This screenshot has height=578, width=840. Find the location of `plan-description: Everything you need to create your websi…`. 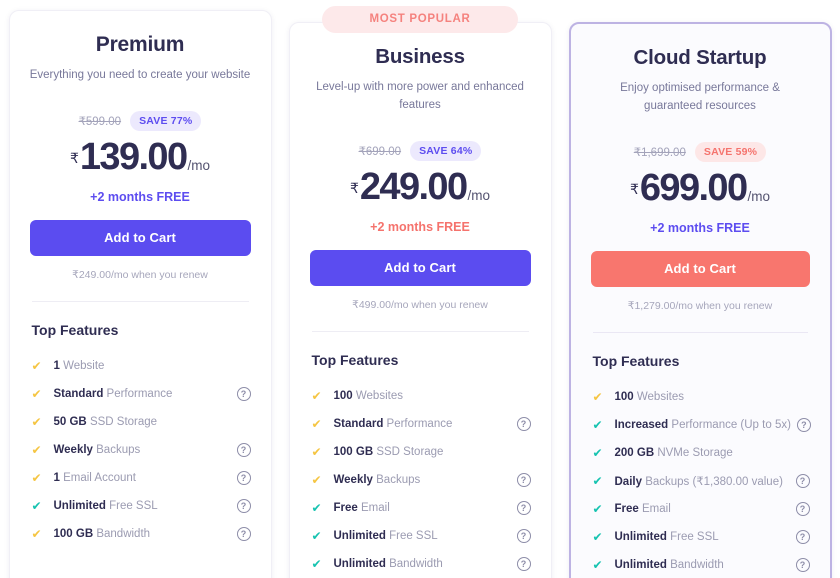

plan-description: Everything you need to create your websi… is located at coordinates (140, 75).